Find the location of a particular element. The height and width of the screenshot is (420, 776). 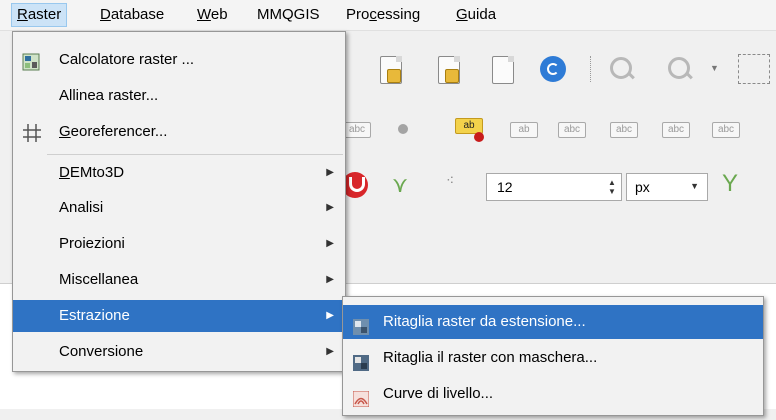

layout-manager-icon is located at coordinates (449, 70).